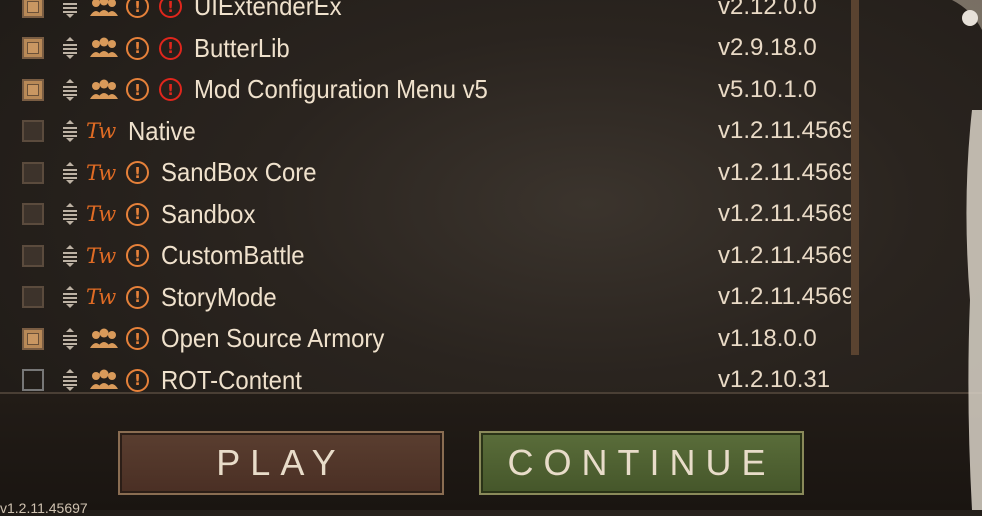  I want to click on game-version-label: v1.2.11.45697, so click(44, 508).